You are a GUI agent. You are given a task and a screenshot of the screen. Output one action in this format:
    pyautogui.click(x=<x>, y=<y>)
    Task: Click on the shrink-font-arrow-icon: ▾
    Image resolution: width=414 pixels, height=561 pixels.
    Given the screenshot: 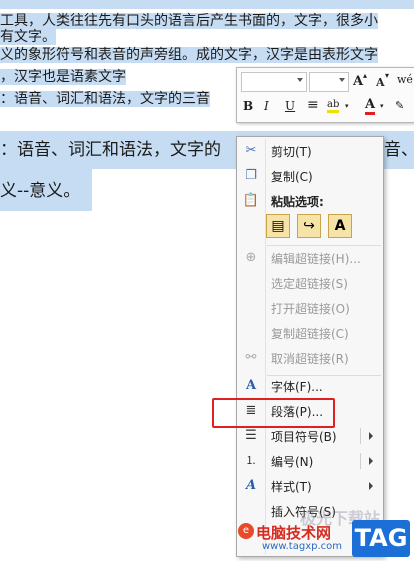 What is the action you would take?
    pyautogui.click(x=387, y=75)
    